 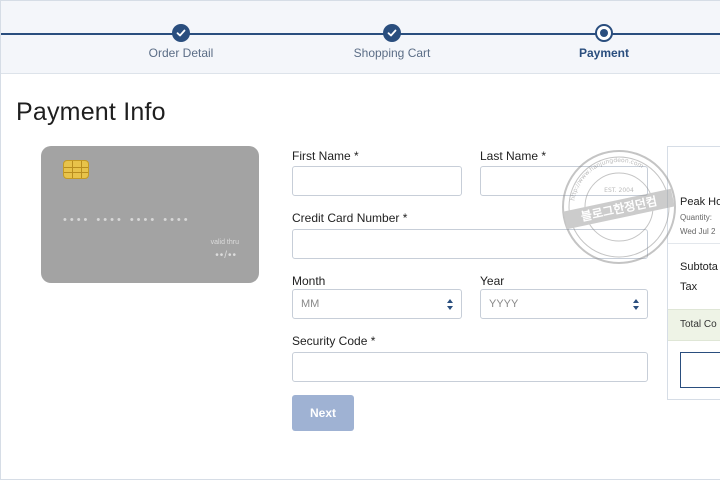 I want to click on month-label: Month, so click(x=309, y=281).